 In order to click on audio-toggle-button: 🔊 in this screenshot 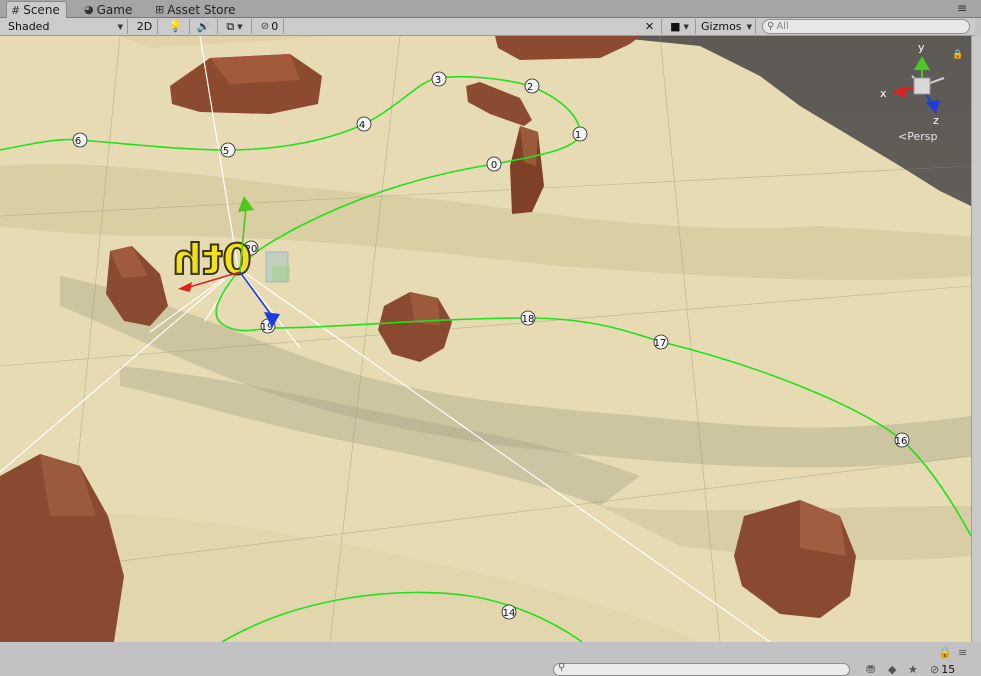, I will do `click(204, 26)`.